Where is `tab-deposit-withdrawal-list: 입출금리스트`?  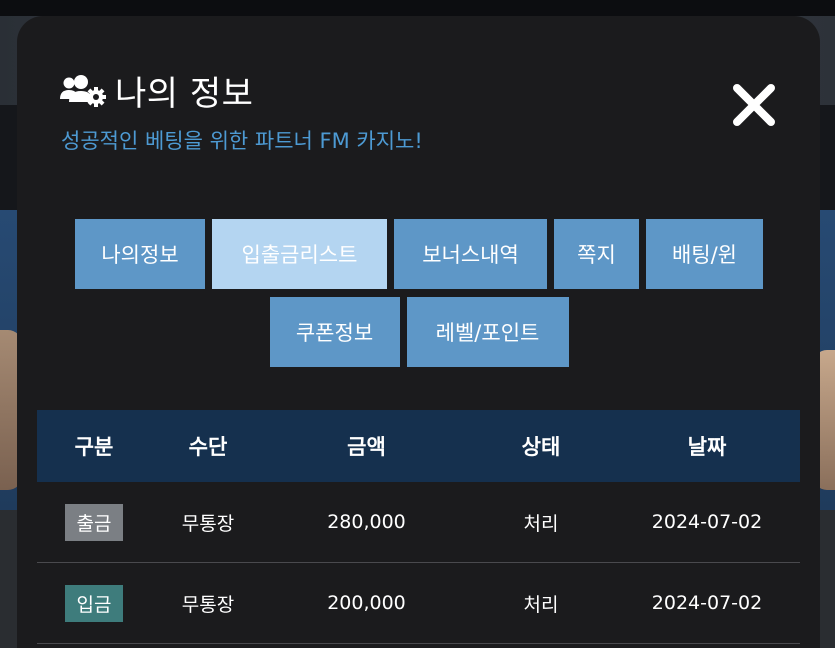 tab-deposit-withdrawal-list: 입출금리스트 is located at coordinates (299, 254).